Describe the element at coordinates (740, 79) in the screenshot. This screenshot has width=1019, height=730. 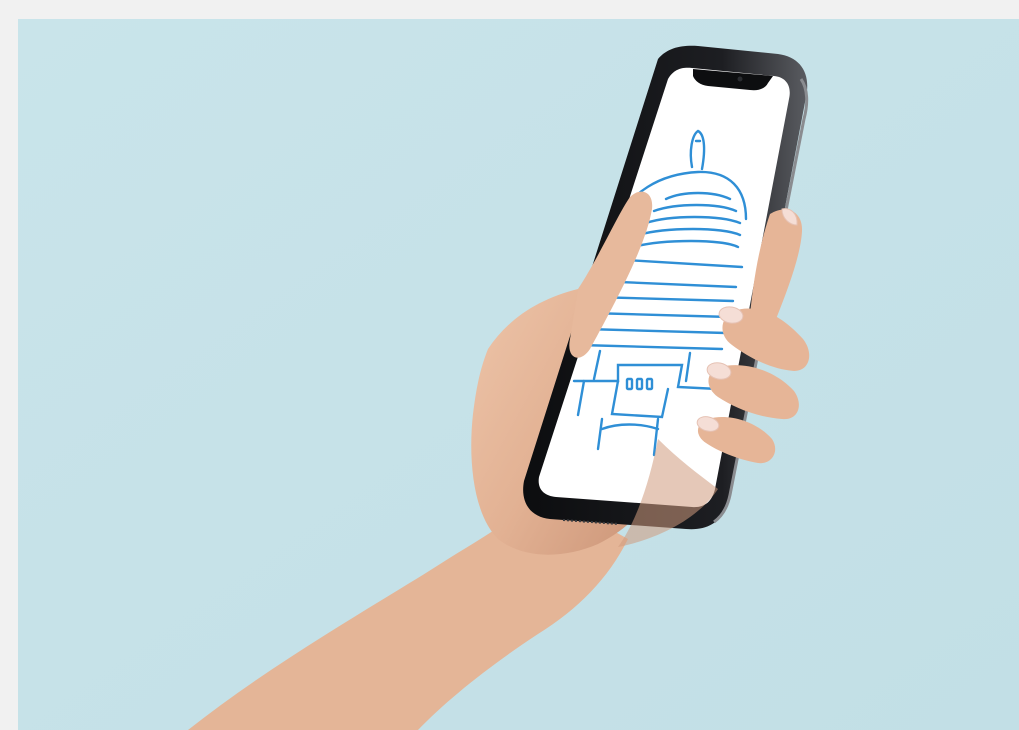
I see `phone-camera` at that location.